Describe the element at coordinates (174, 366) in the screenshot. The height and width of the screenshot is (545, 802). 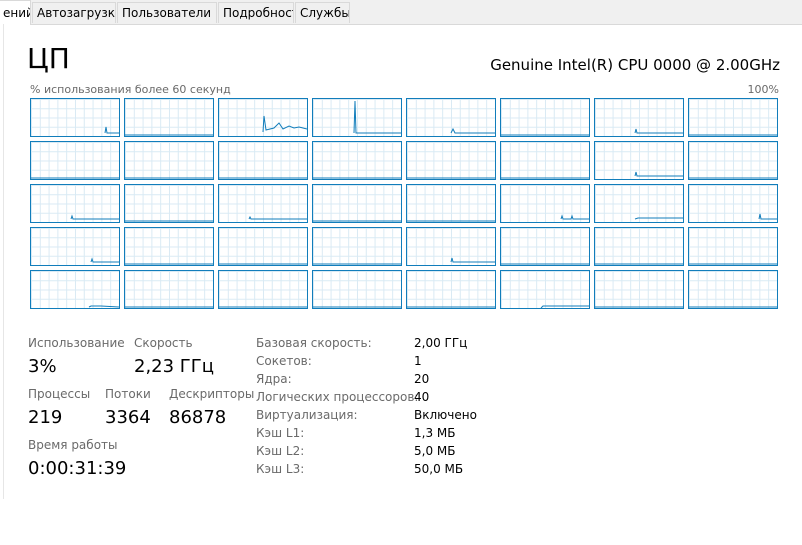
I see `speed-value: 2,23 ГГц` at that location.